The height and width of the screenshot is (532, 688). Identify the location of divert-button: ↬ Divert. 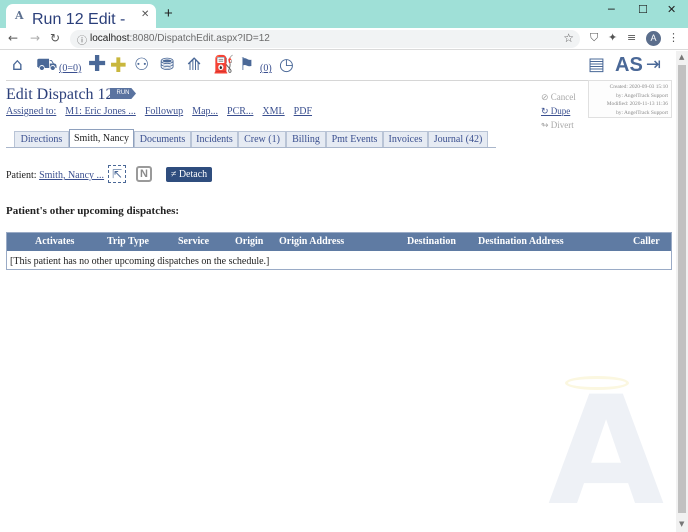
(558, 125).